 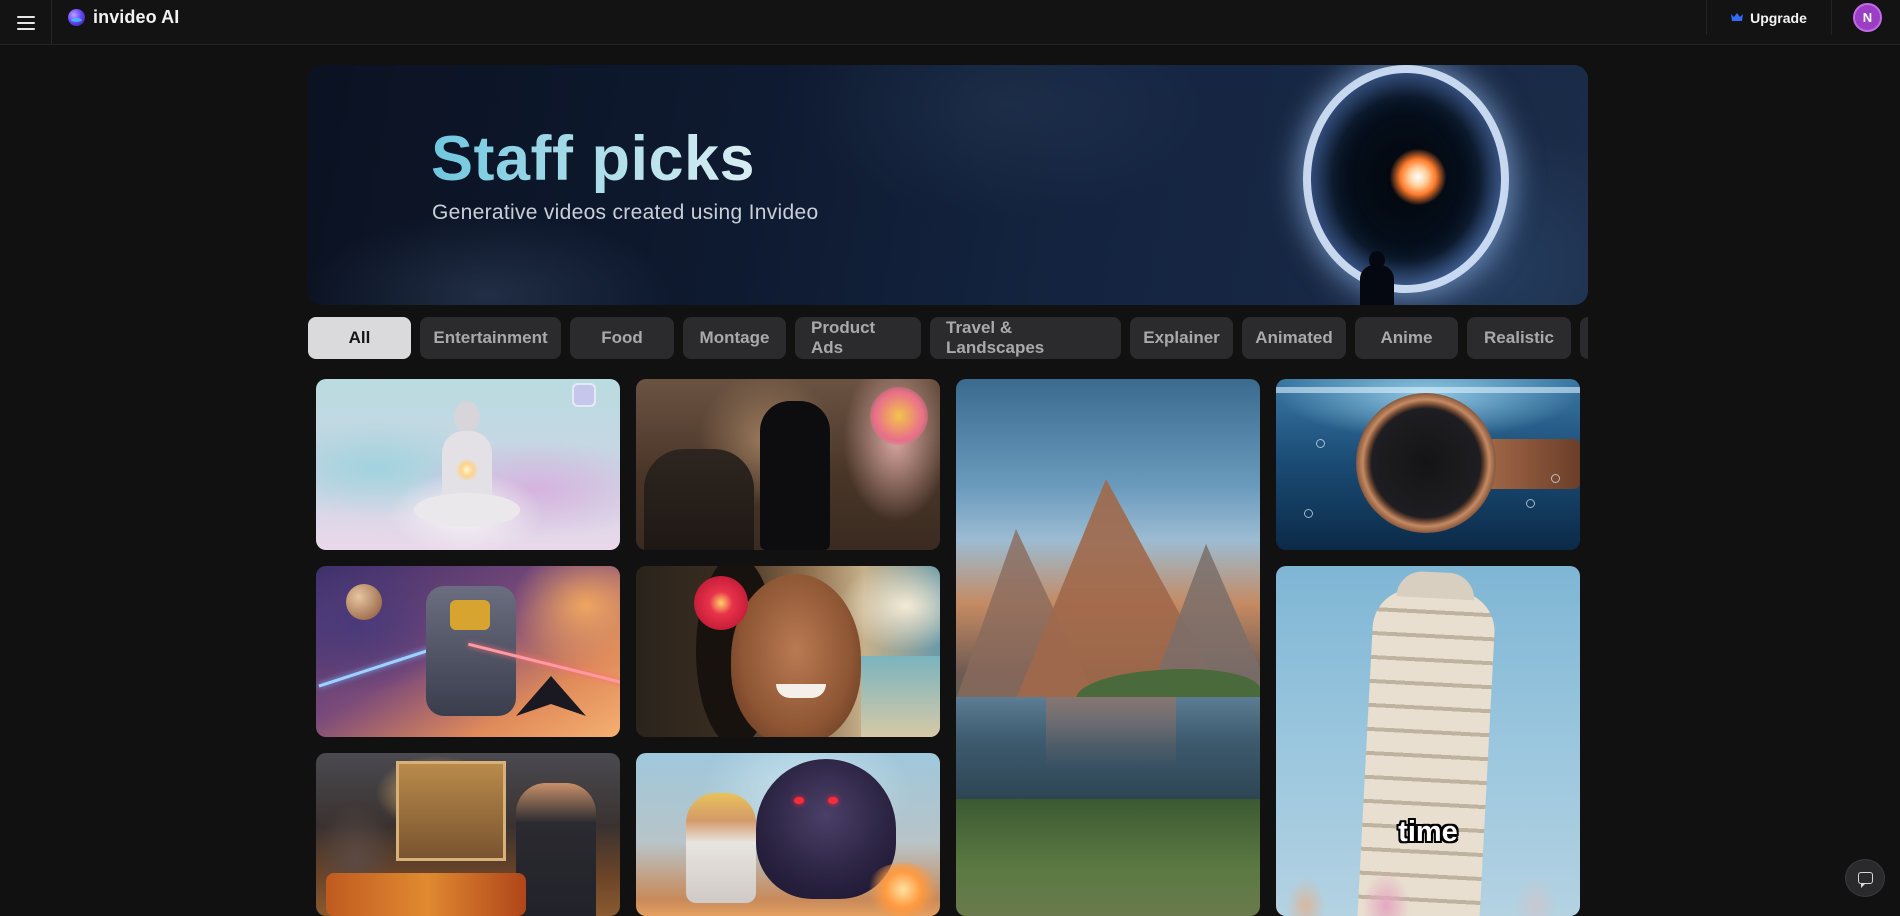 What do you see at coordinates (593, 159) in the screenshot?
I see `page-title: Staff picks` at bounding box center [593, 159].